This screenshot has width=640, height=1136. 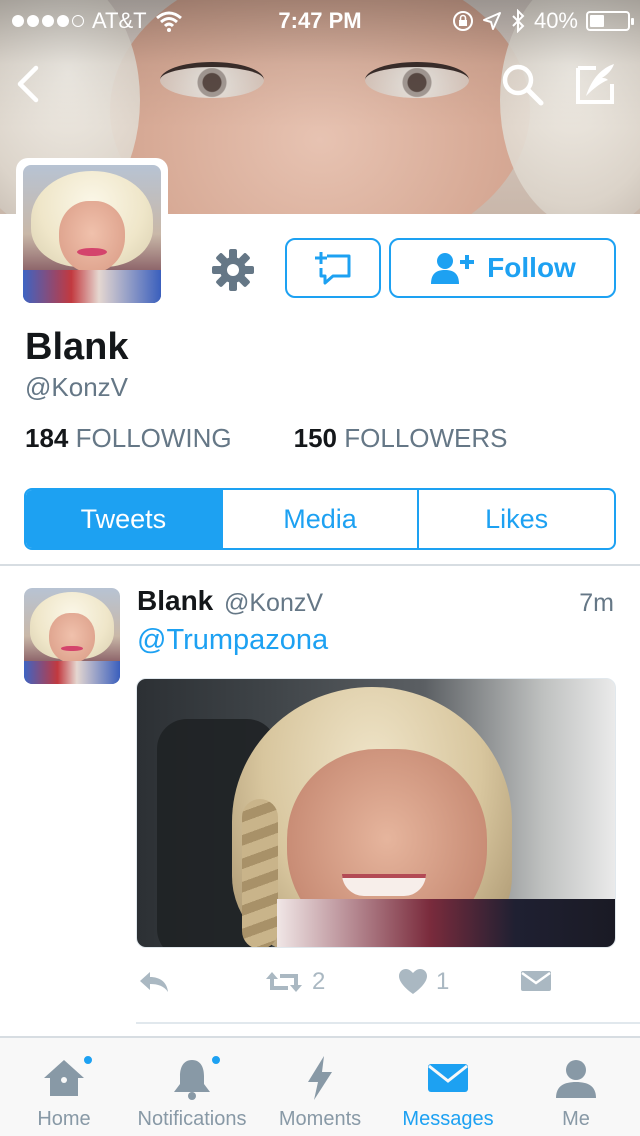 I want to click on tab-likes: Likes, so click(x=516, y=519).